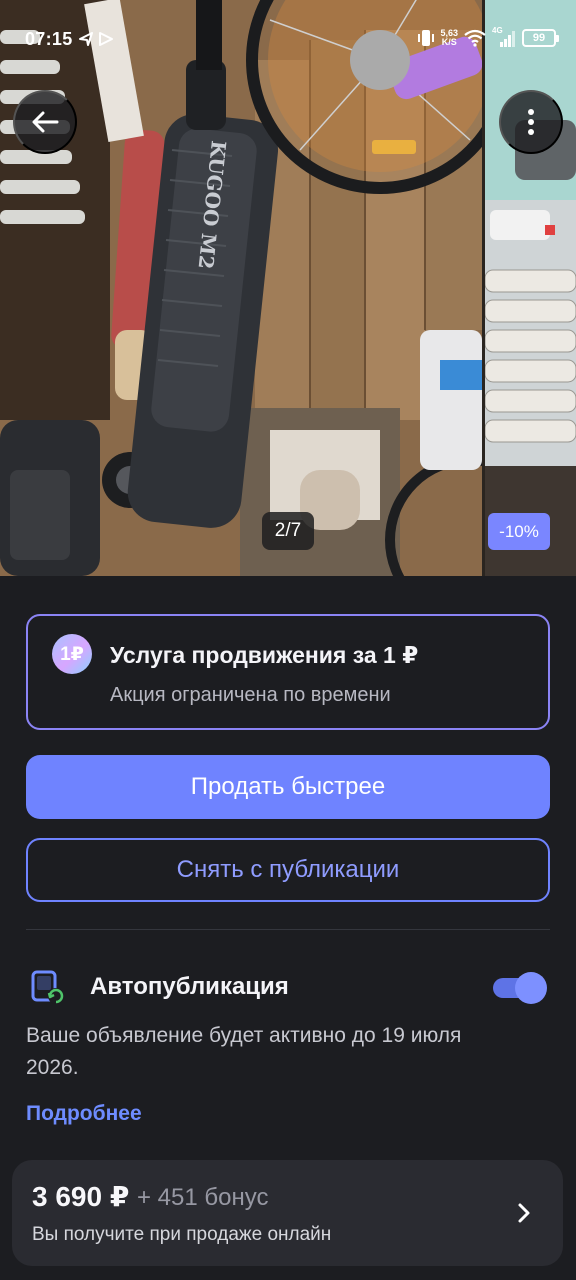 Image resolution: width=576 pixels, height=1280 pixels. I want to click on next-listing-photo, so click(530, 288).